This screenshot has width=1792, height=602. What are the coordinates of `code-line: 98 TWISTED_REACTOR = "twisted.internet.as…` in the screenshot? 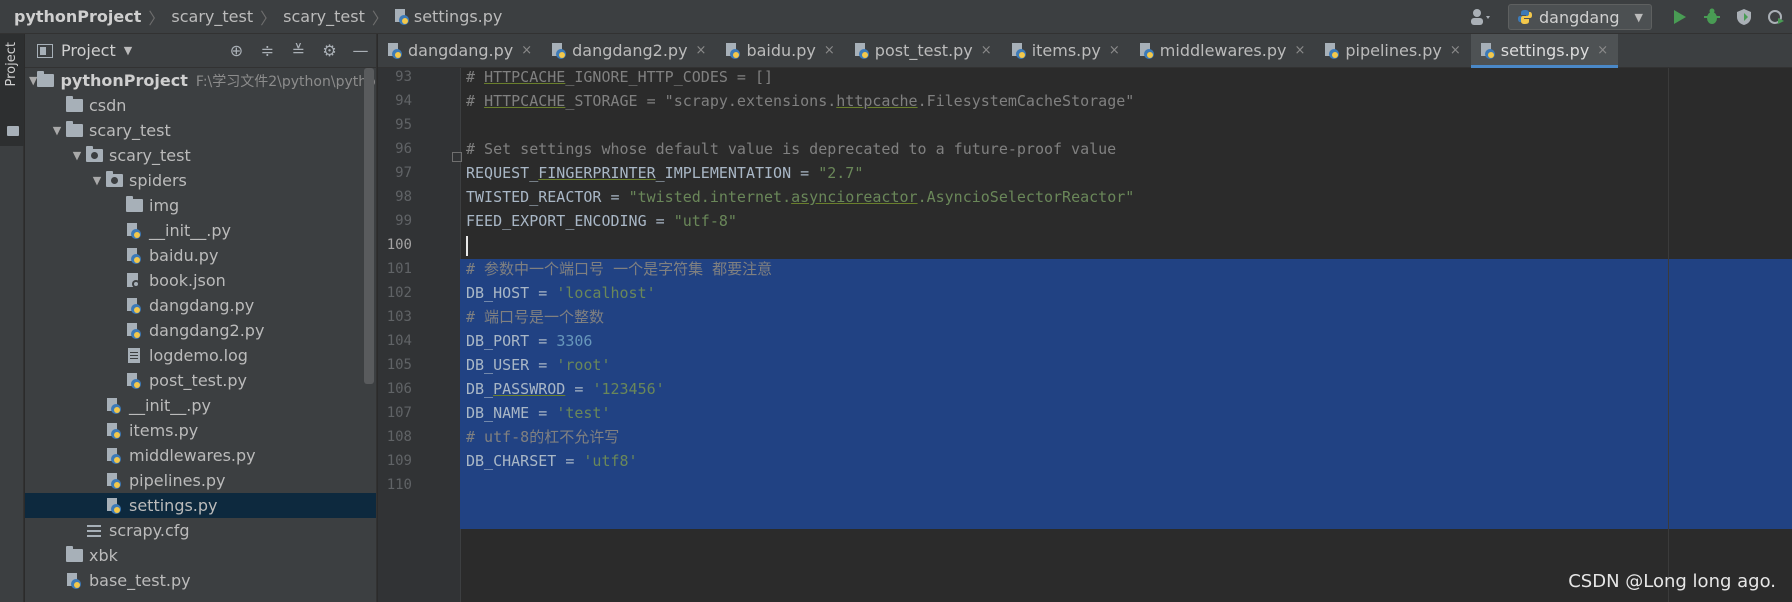 It's located at (1085, 197).